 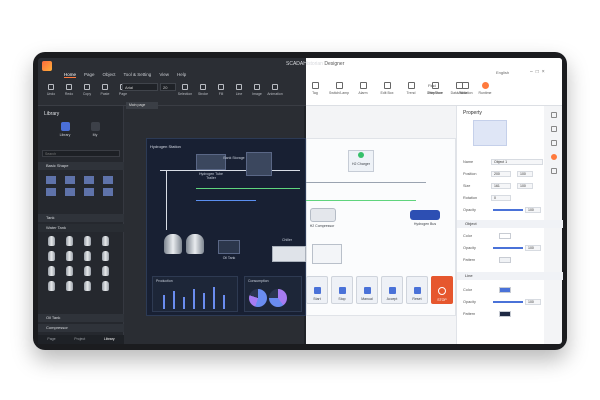 What do you see at coordinates (317, 290) in the screenshot?
I see `start-button: Start` at bounding box center [317, 290].